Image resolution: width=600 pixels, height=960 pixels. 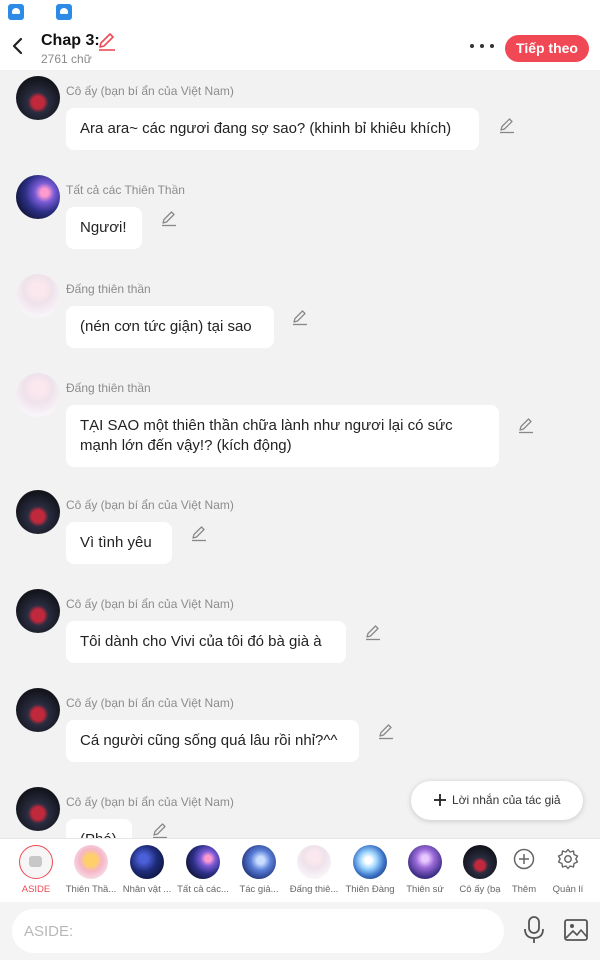 What do you see at coordinates (300, 47) in the screenshot?
I see `top-bar: Chap 3: 2761 chữ Tiếp theo` at bounding box center [300, 47].